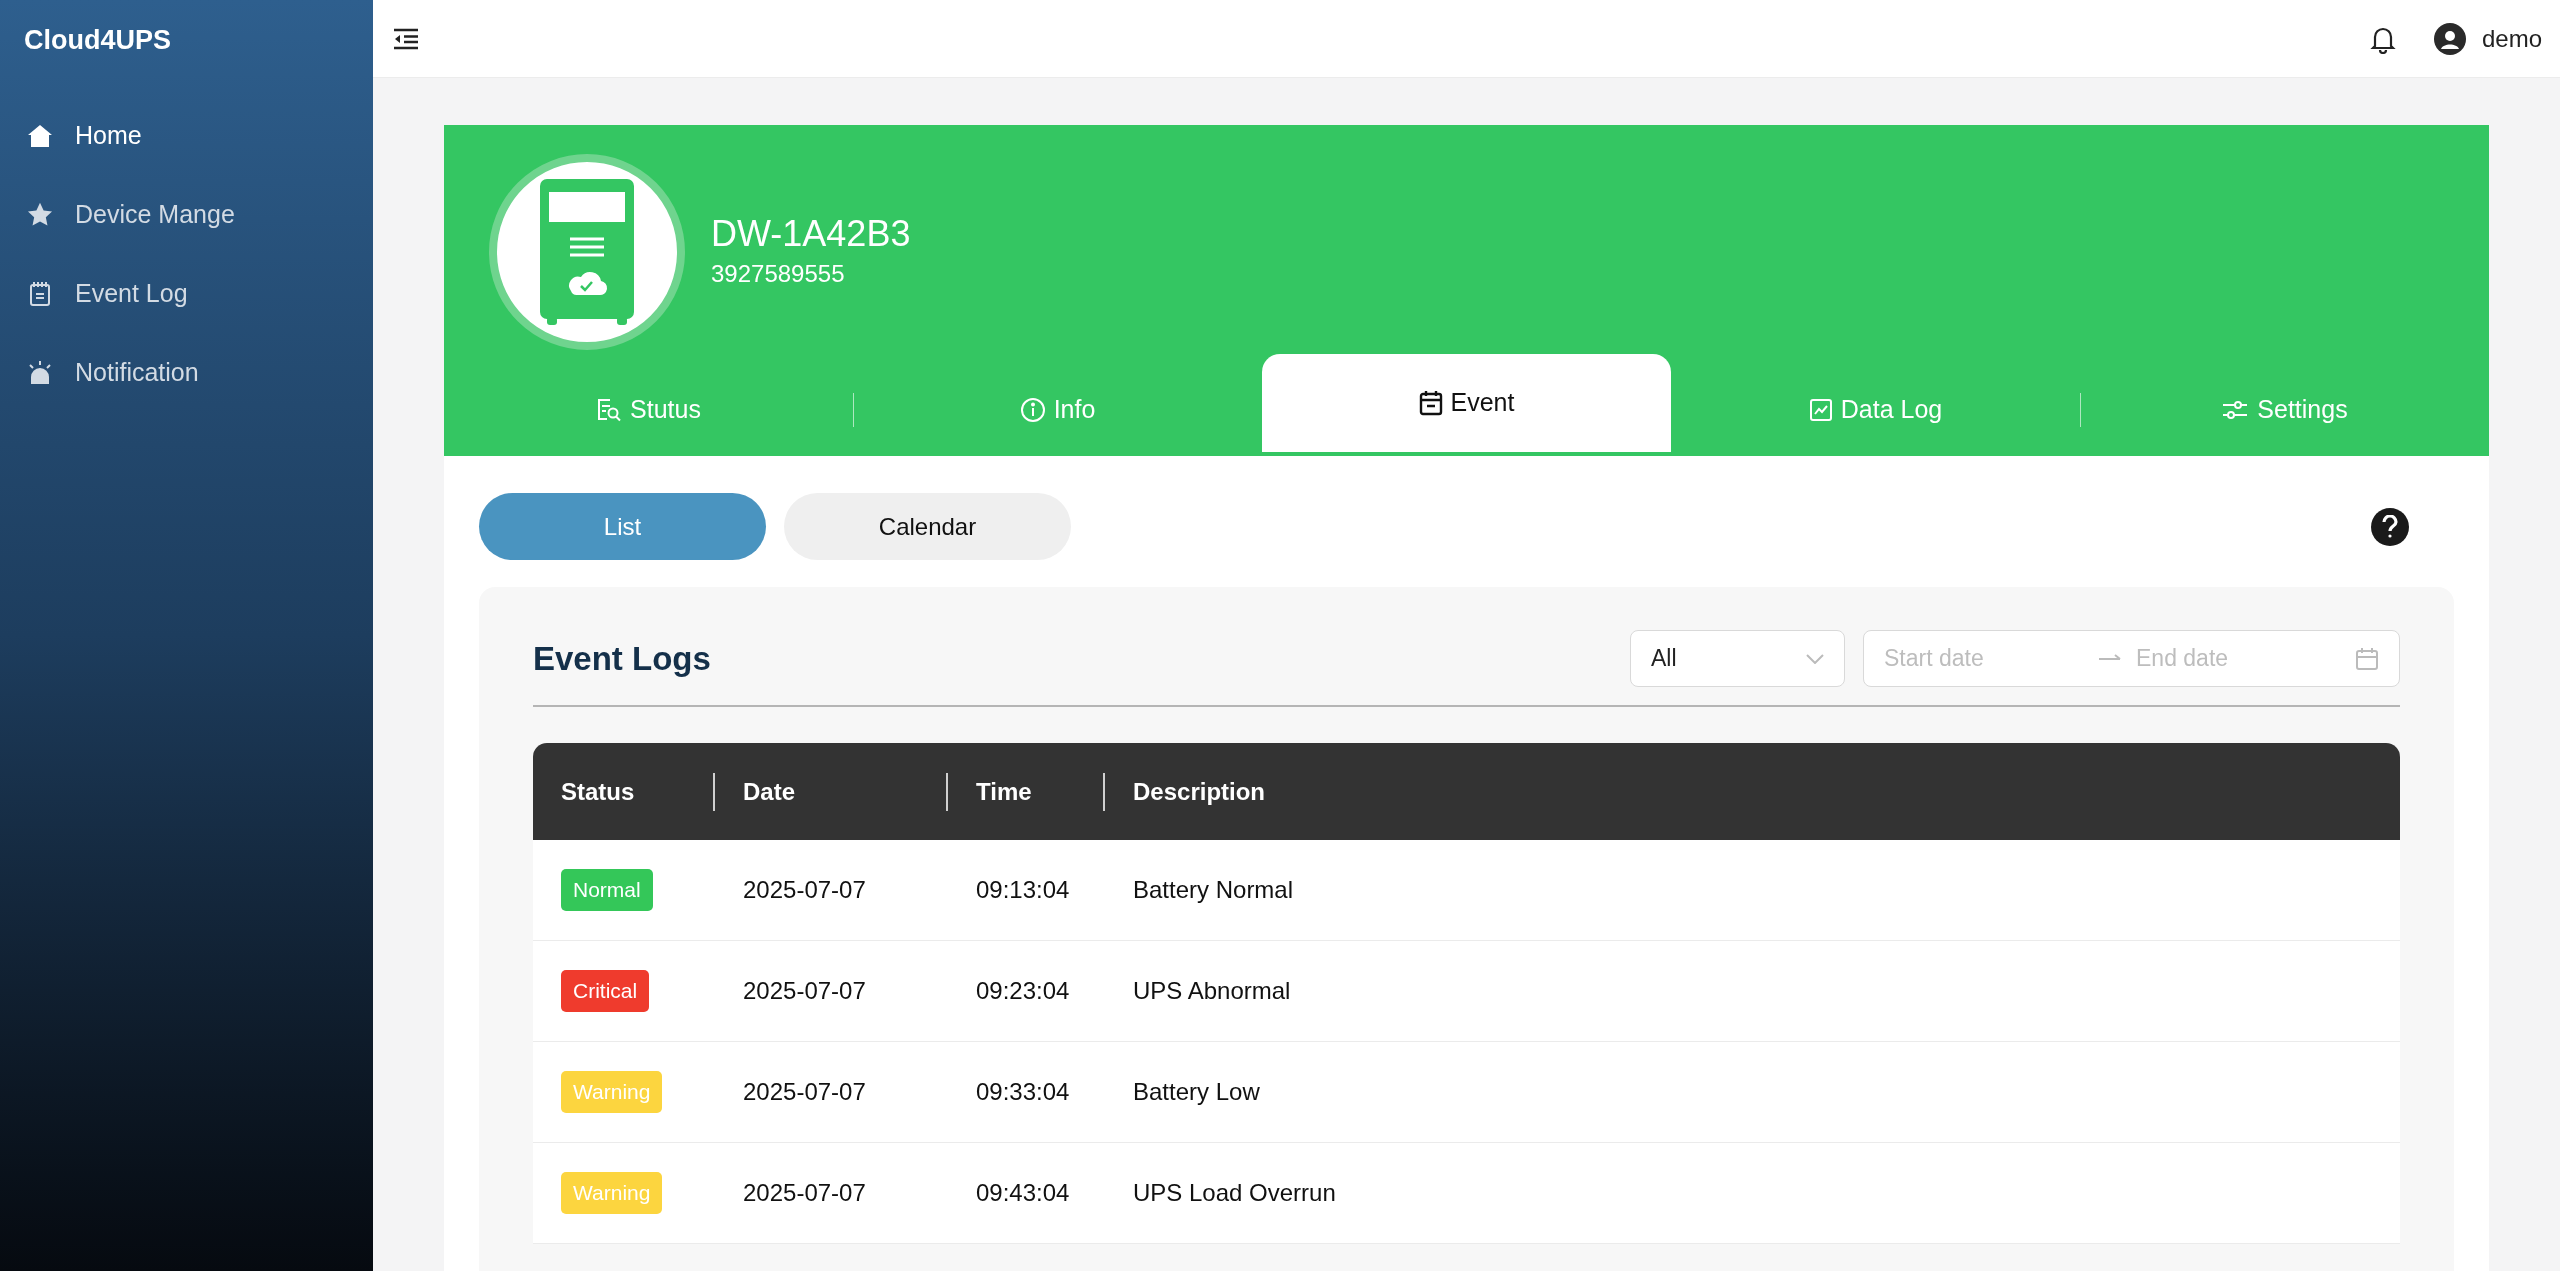  I want to click on avatar-icon, so click(2449, 38).